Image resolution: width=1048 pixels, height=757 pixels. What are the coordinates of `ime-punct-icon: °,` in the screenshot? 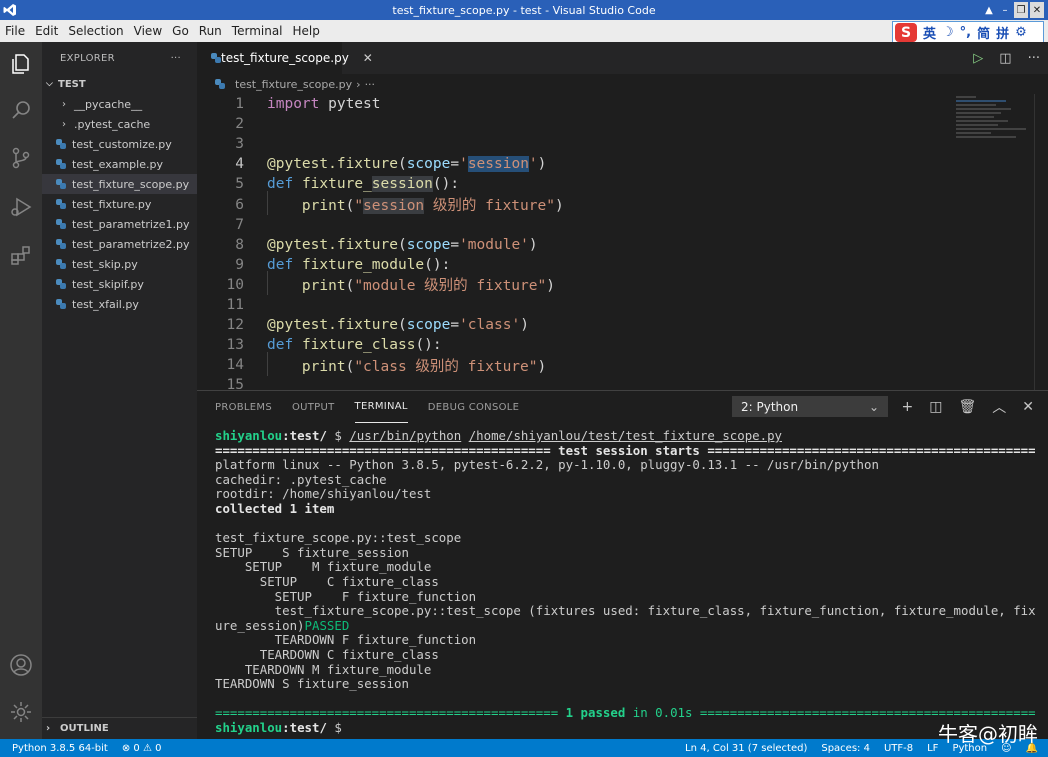 It's located at (965, 32).